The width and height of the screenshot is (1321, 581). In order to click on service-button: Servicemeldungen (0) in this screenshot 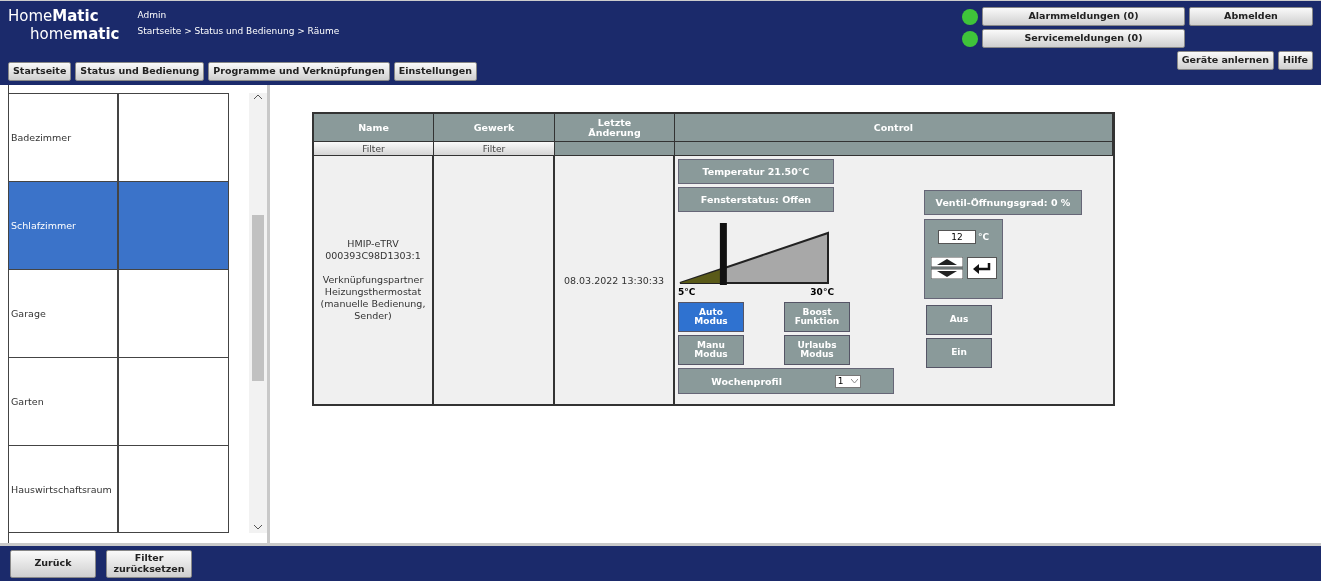, I will do `click(1083, 38)`.